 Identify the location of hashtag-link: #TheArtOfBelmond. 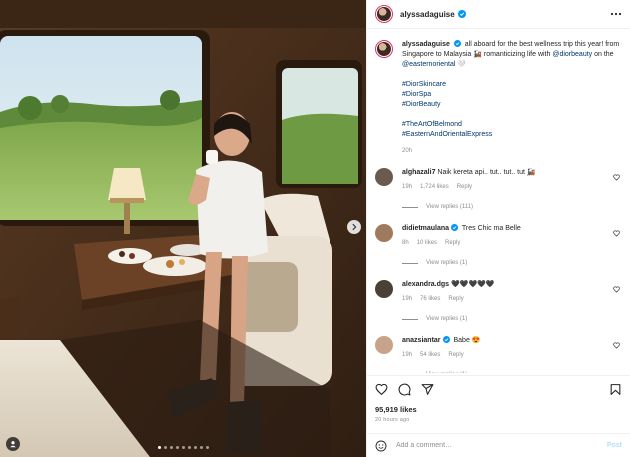
(511, 125).